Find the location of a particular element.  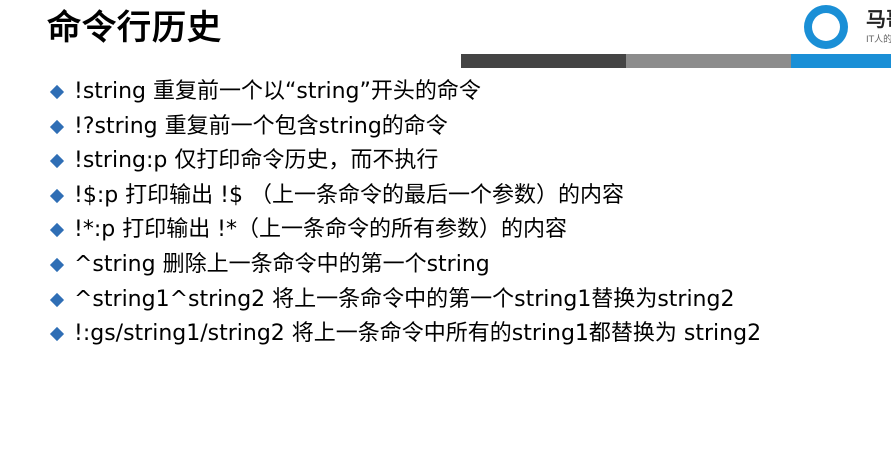

logo-tagline: IT人的 is located at coordinates (878, 40).